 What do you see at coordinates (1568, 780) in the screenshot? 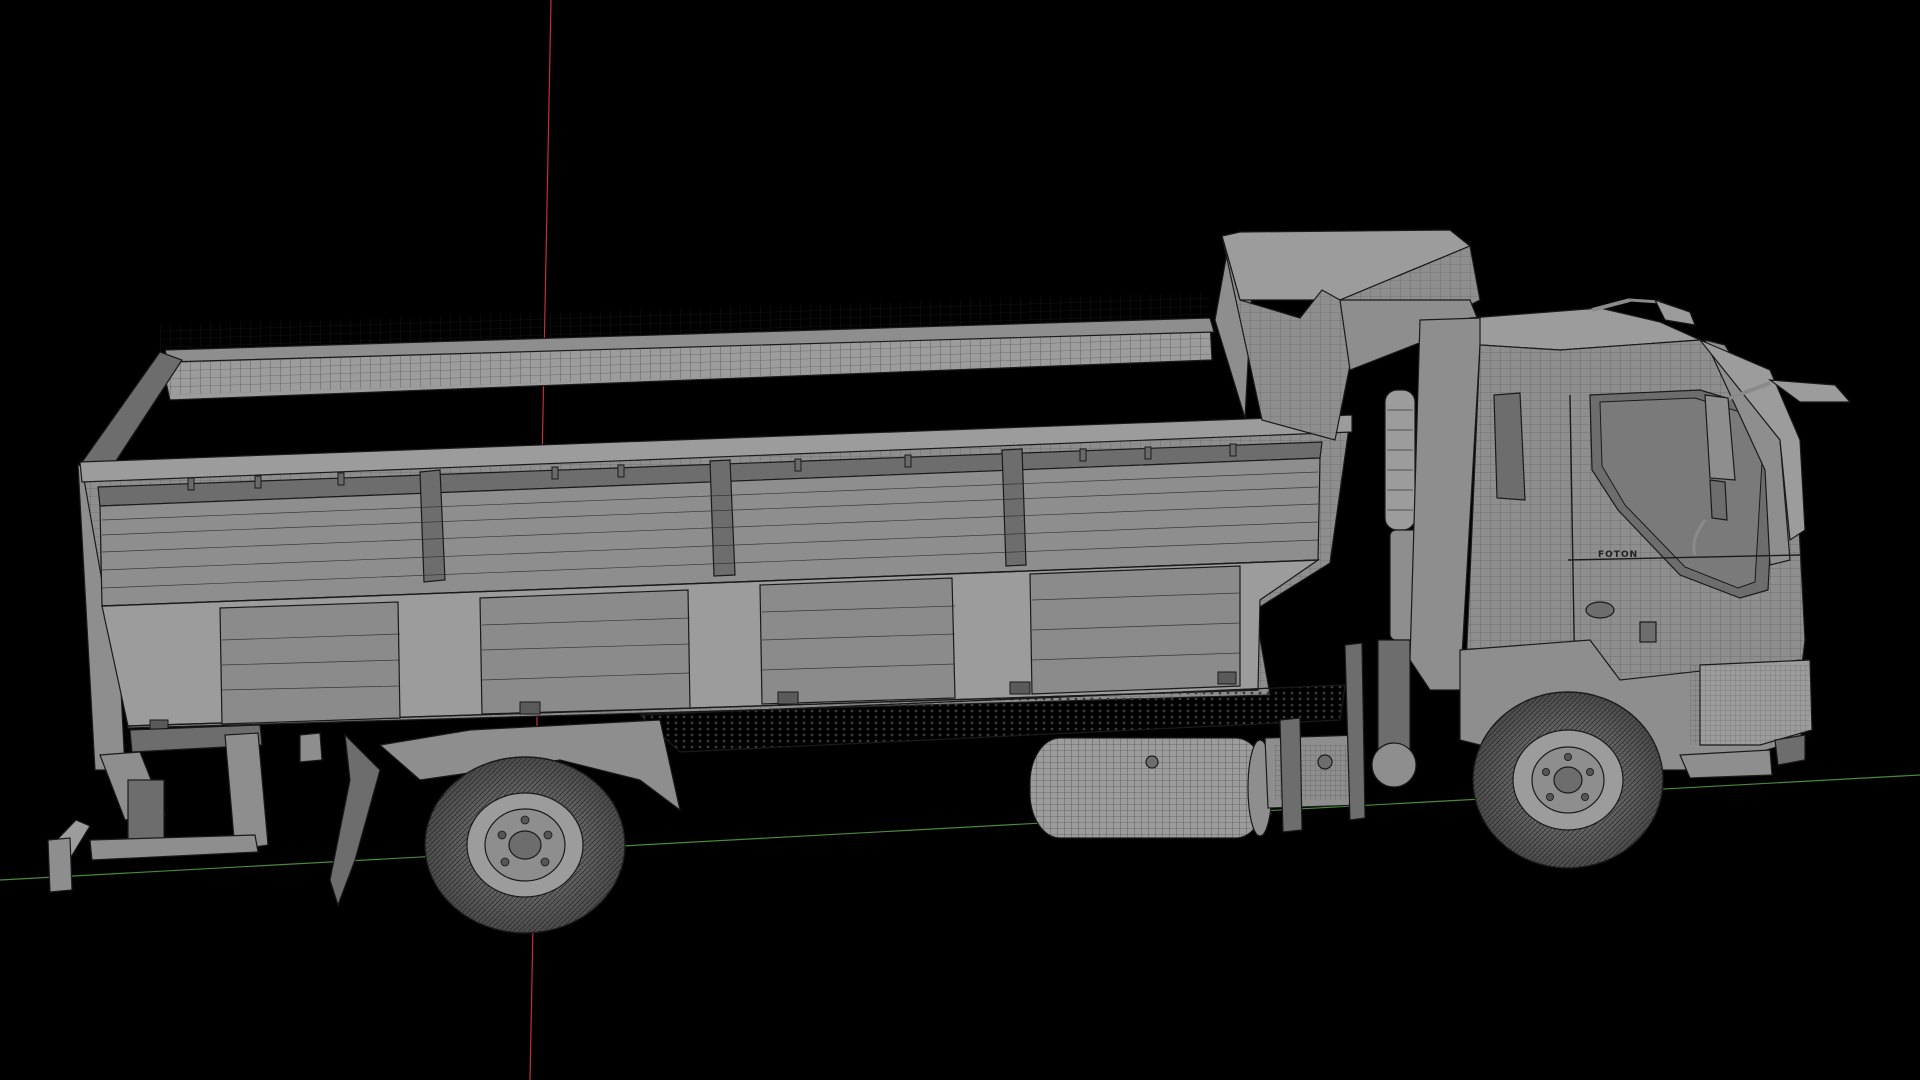
I see `front-wheel` at bounding box center [1568, 780].